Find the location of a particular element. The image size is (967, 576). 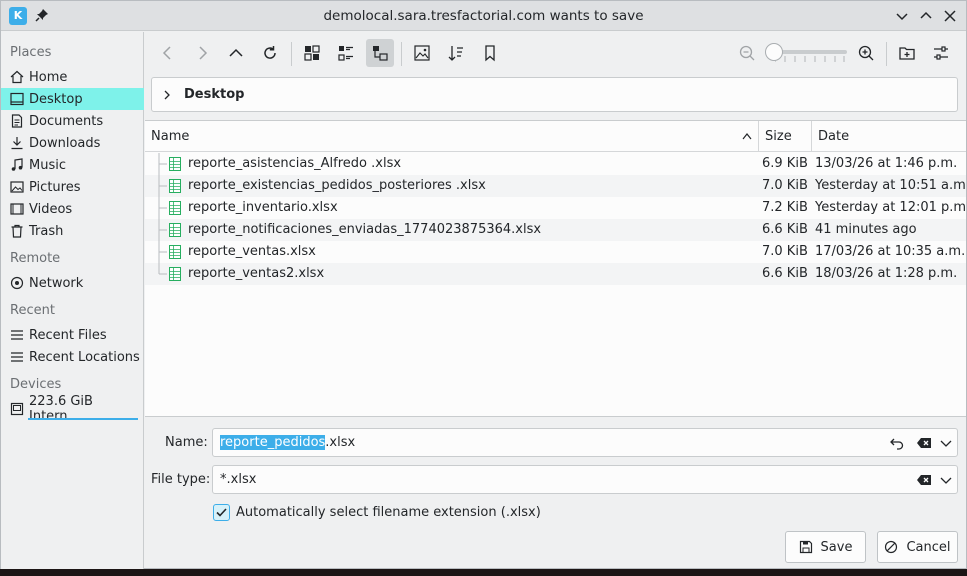

sidebar-item-label: Trash is located at coordinates (46, 231).